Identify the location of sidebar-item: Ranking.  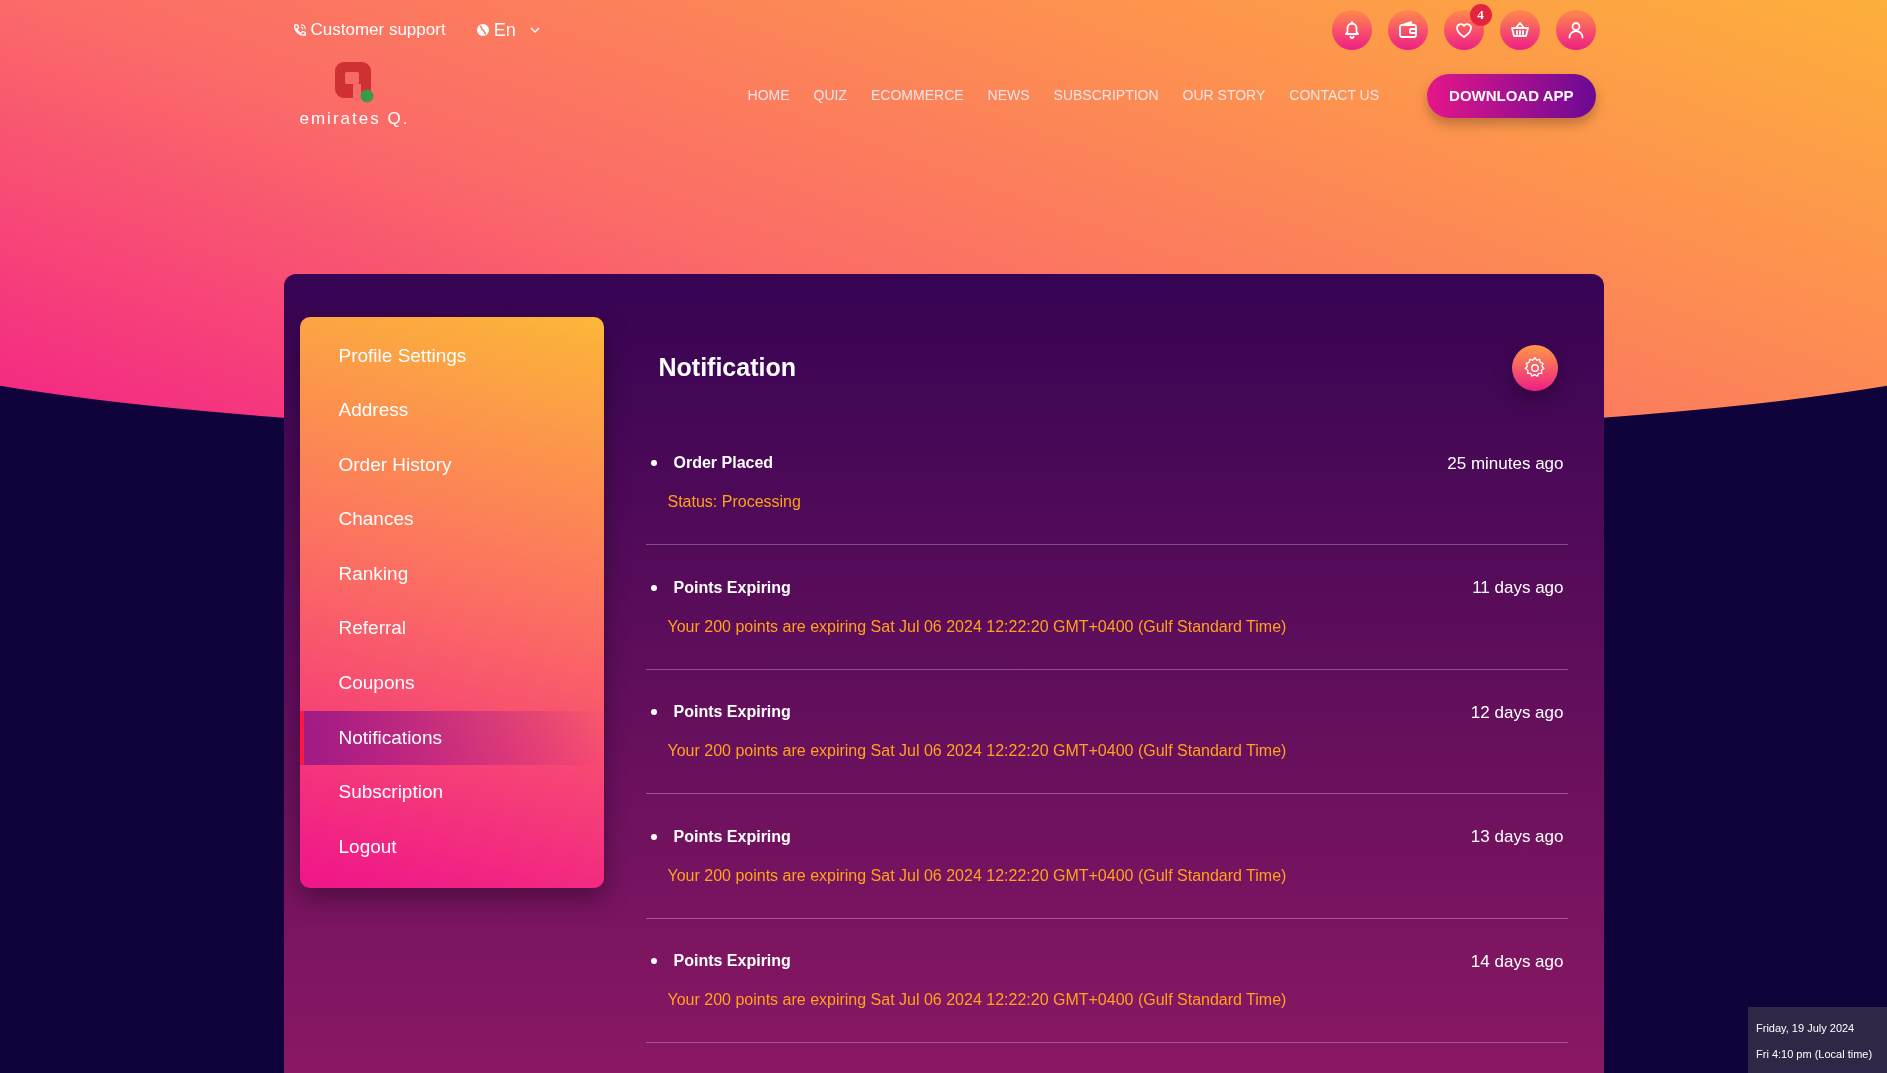
(451, 574).